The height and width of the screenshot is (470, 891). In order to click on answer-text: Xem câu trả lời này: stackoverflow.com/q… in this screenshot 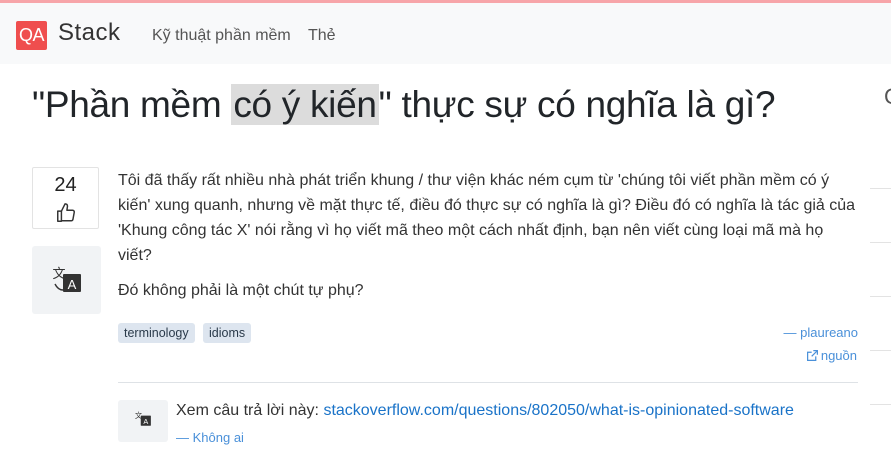, I will do `click(485, 410)`.